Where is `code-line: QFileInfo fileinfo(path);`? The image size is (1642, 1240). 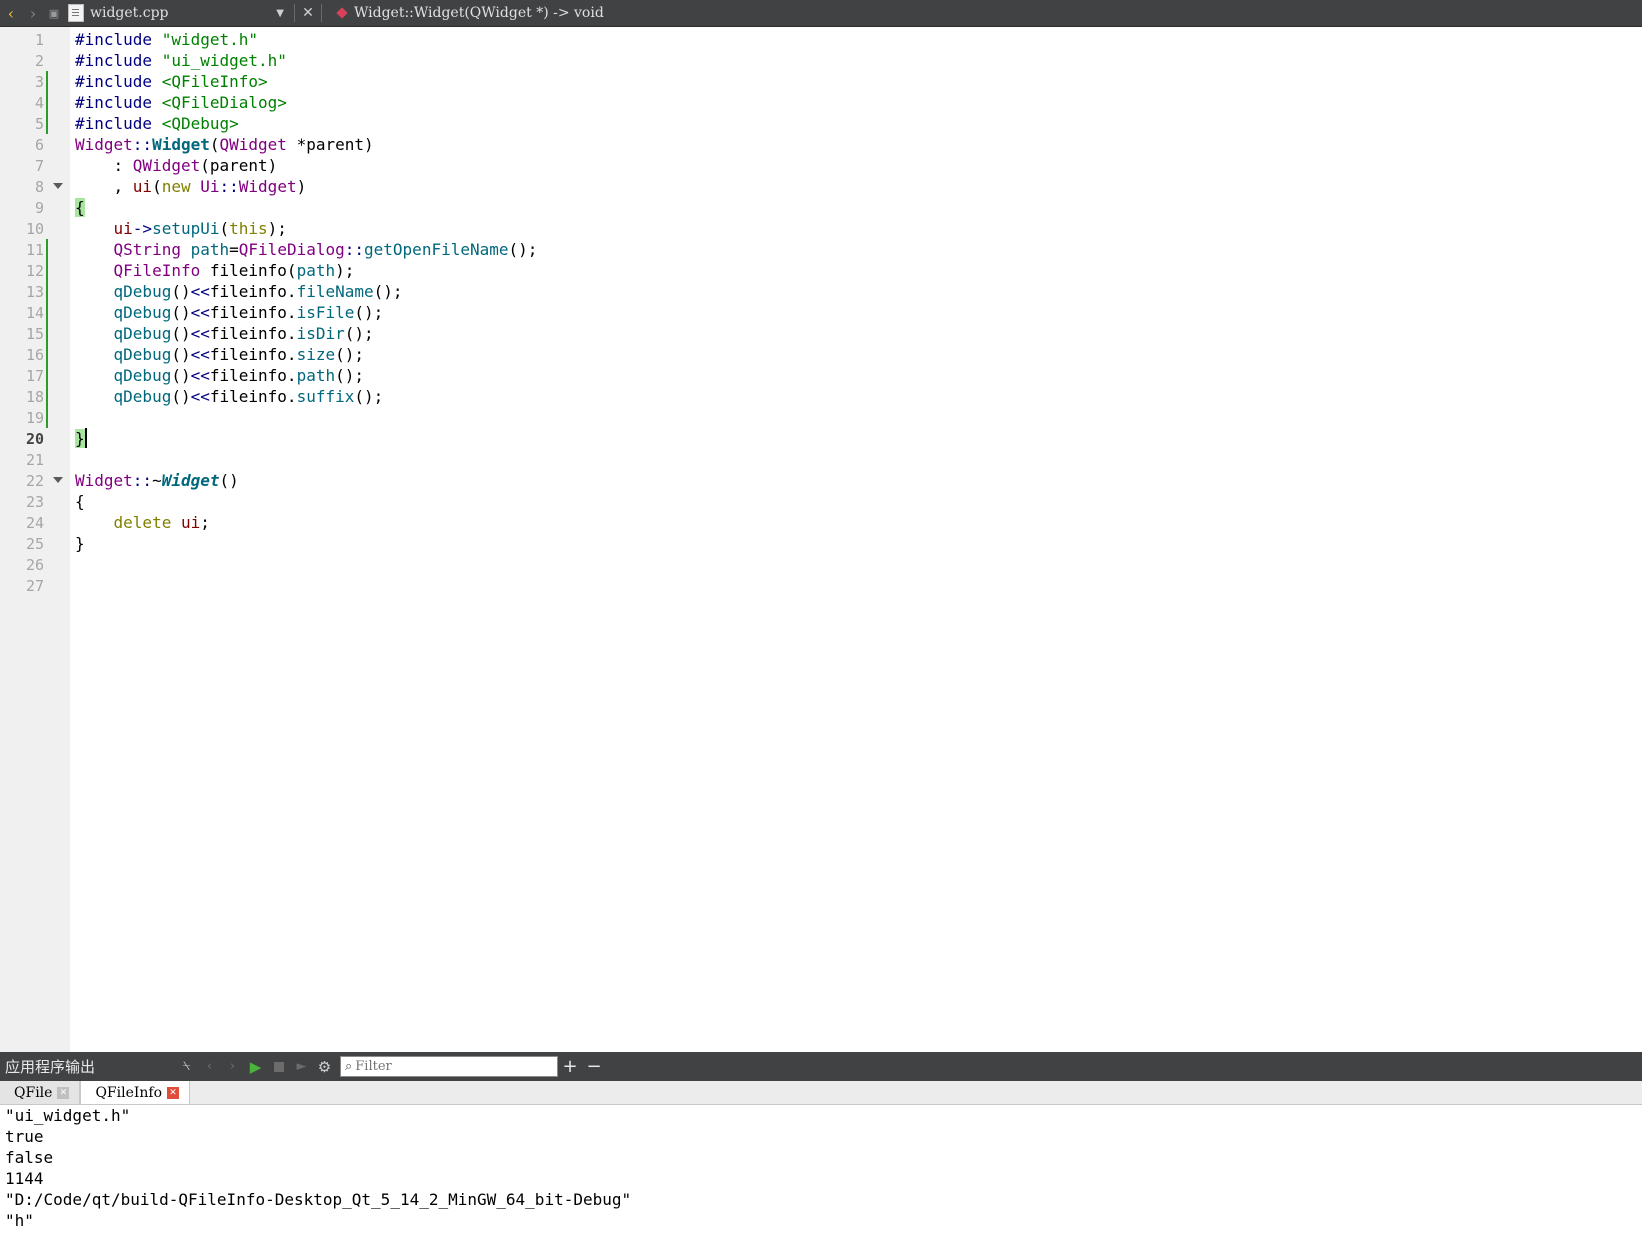
code-line: QFileInfo fileinfo(path); is located at coordinates (234, 270).